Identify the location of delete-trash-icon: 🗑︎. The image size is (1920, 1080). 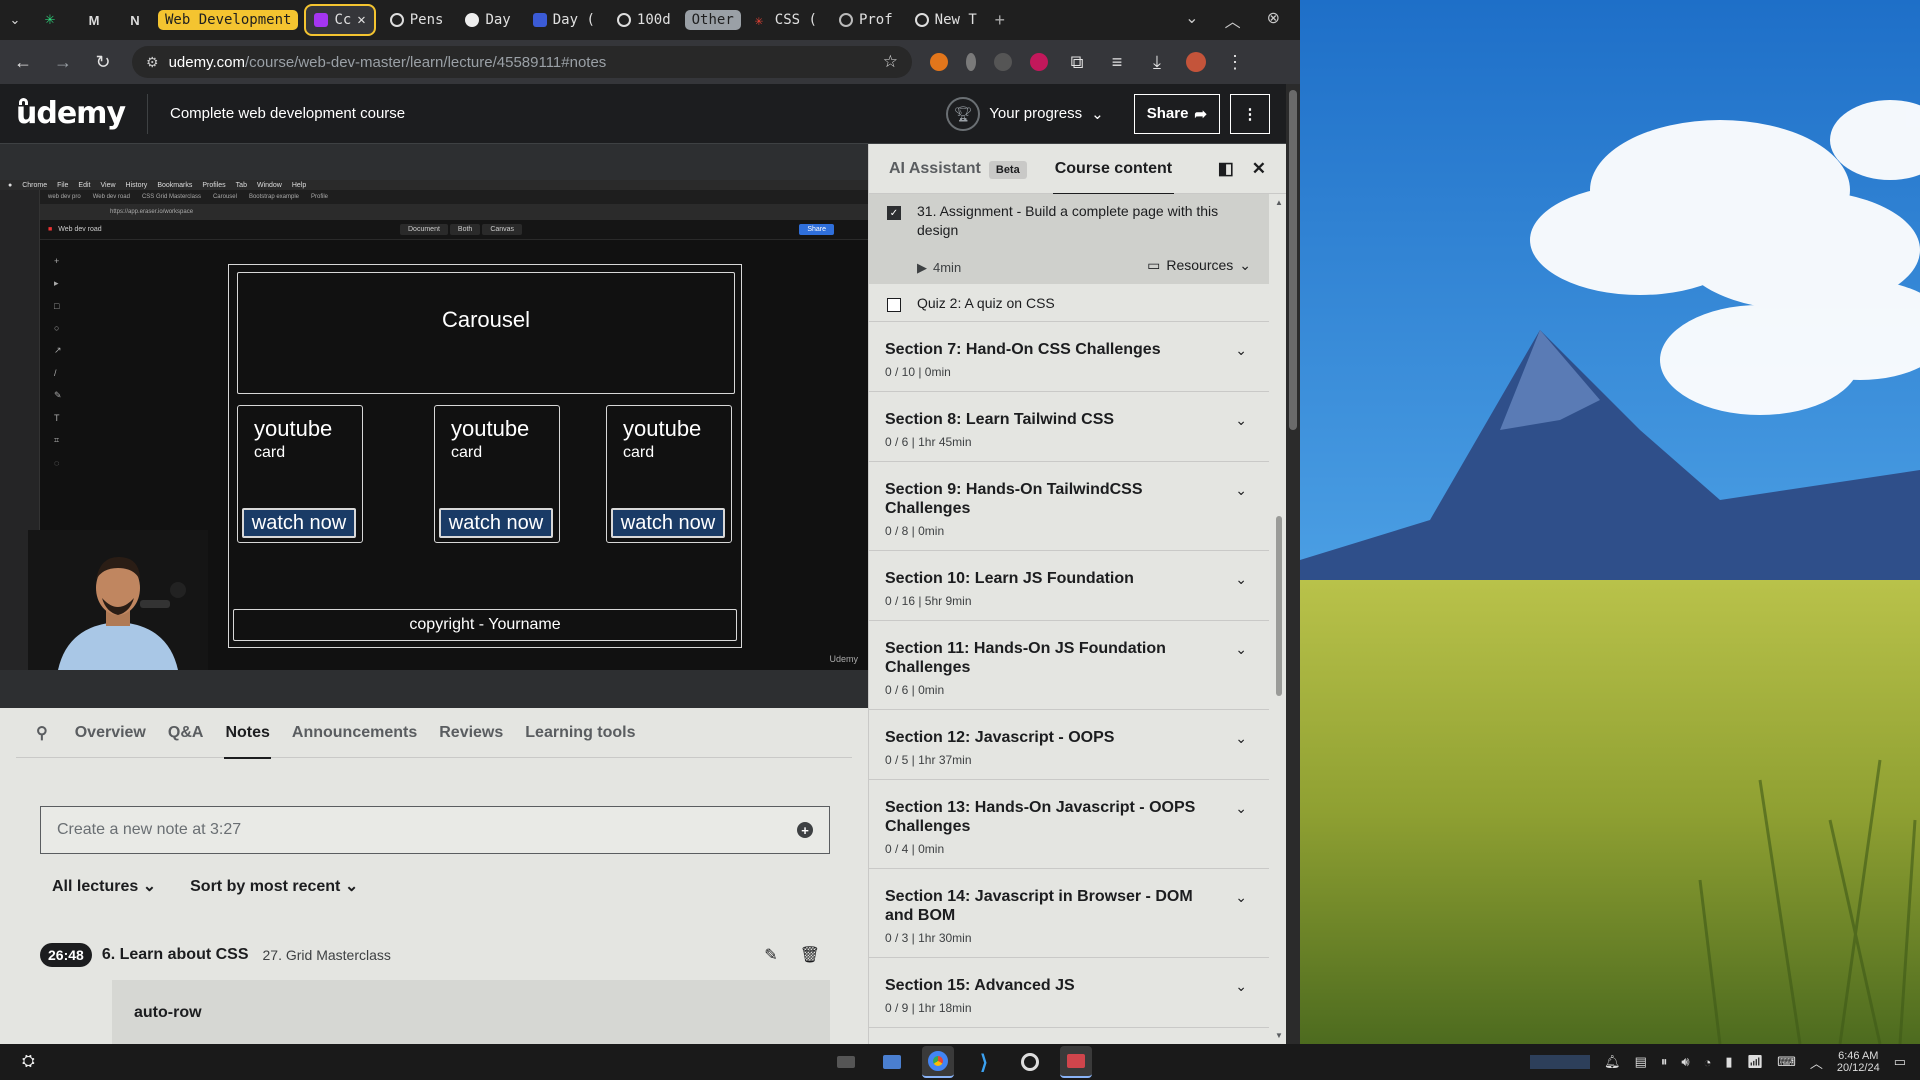
(810, 955).